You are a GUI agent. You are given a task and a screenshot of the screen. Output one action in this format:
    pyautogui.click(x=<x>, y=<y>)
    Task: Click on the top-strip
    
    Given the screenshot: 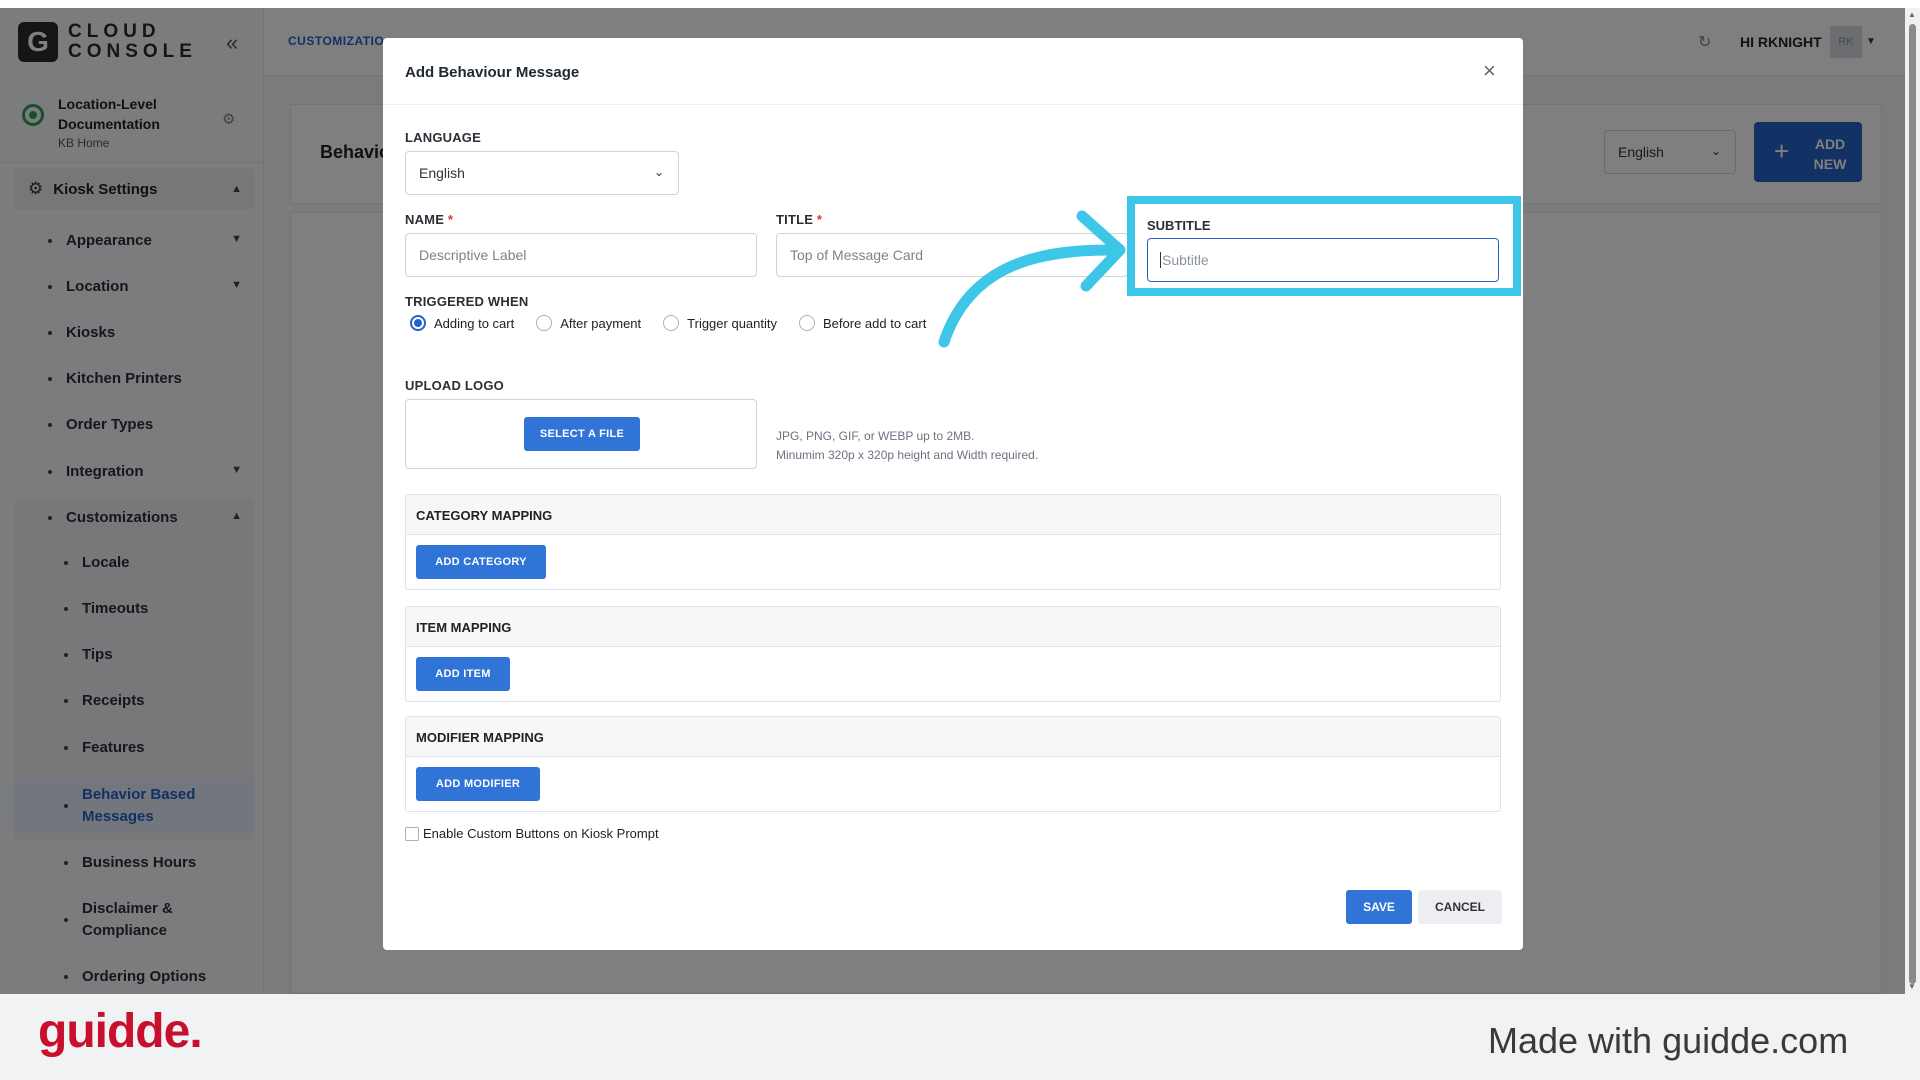 What is the action you would take?
    pyautogui.click(x=960, y=4)
    